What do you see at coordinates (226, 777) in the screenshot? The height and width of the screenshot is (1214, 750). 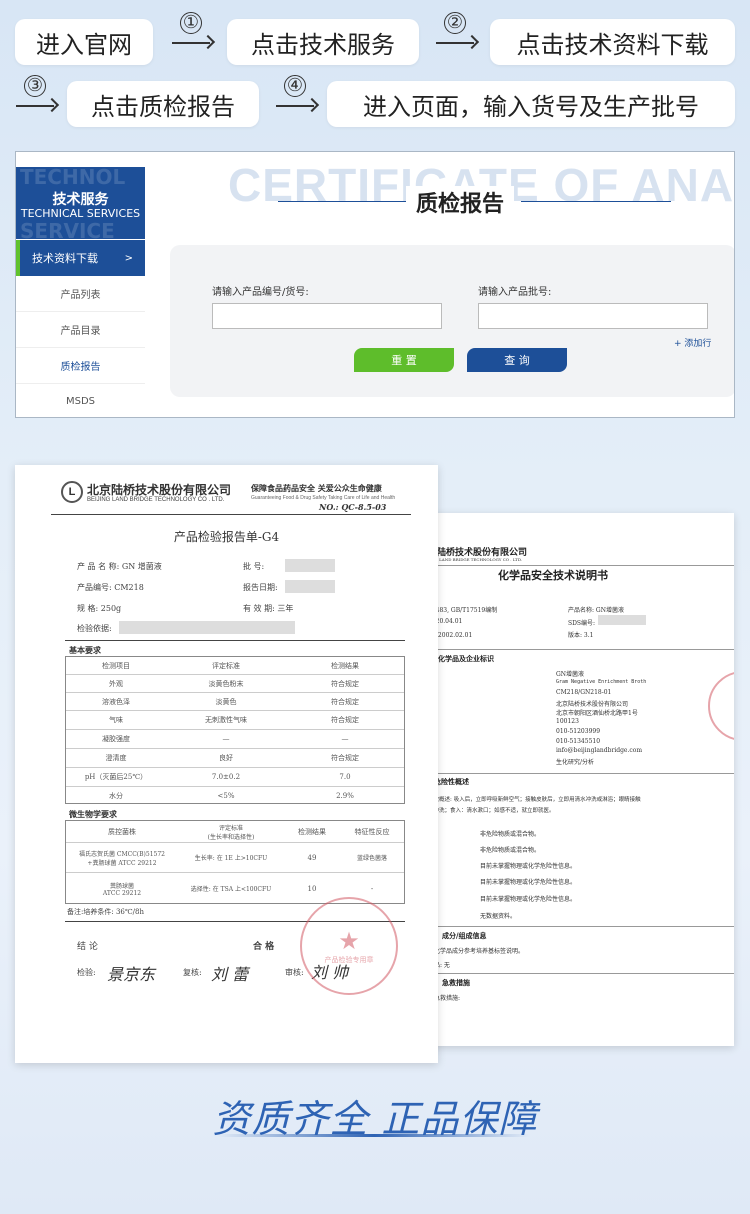 I see `table-cell: 7.0±0.2` at bounding box center [226, 777].